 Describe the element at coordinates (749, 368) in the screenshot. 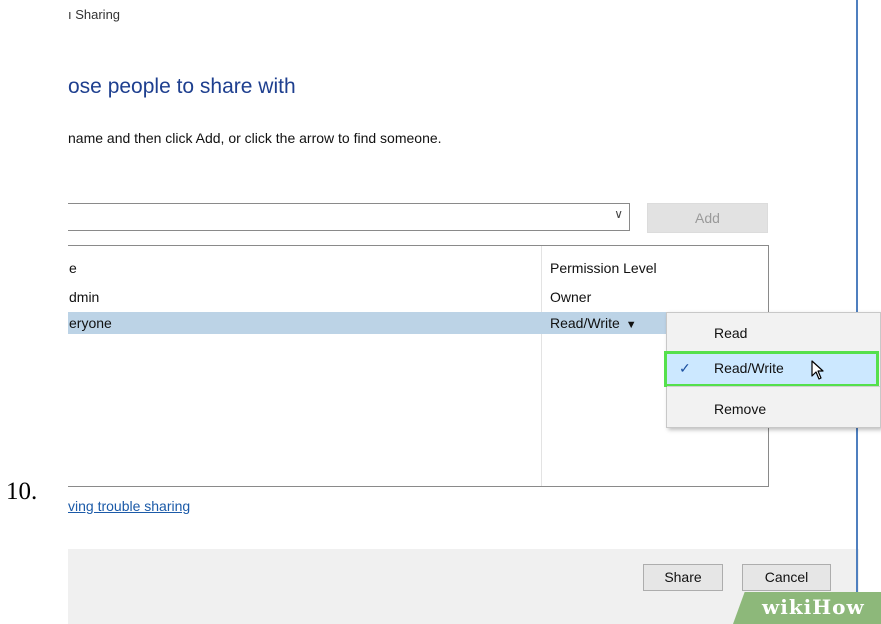

I see `menu-item-label: Read/Write` at that location.